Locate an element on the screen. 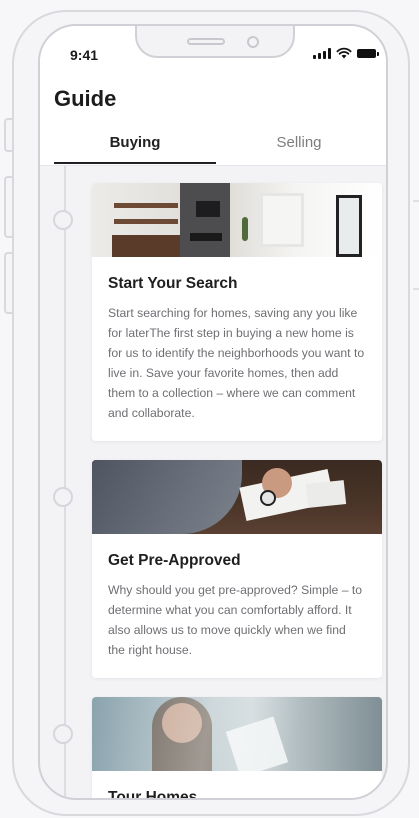  wifi-icon is located at coordinates (344, 53).